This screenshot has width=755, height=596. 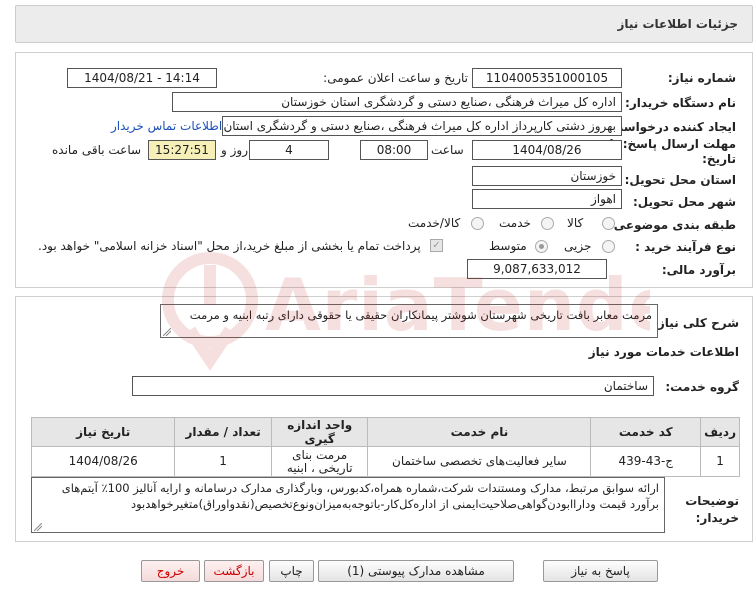 I want to click on contact-info-link: اطلاعات تماس خریدار, so click(x=166, y=126).